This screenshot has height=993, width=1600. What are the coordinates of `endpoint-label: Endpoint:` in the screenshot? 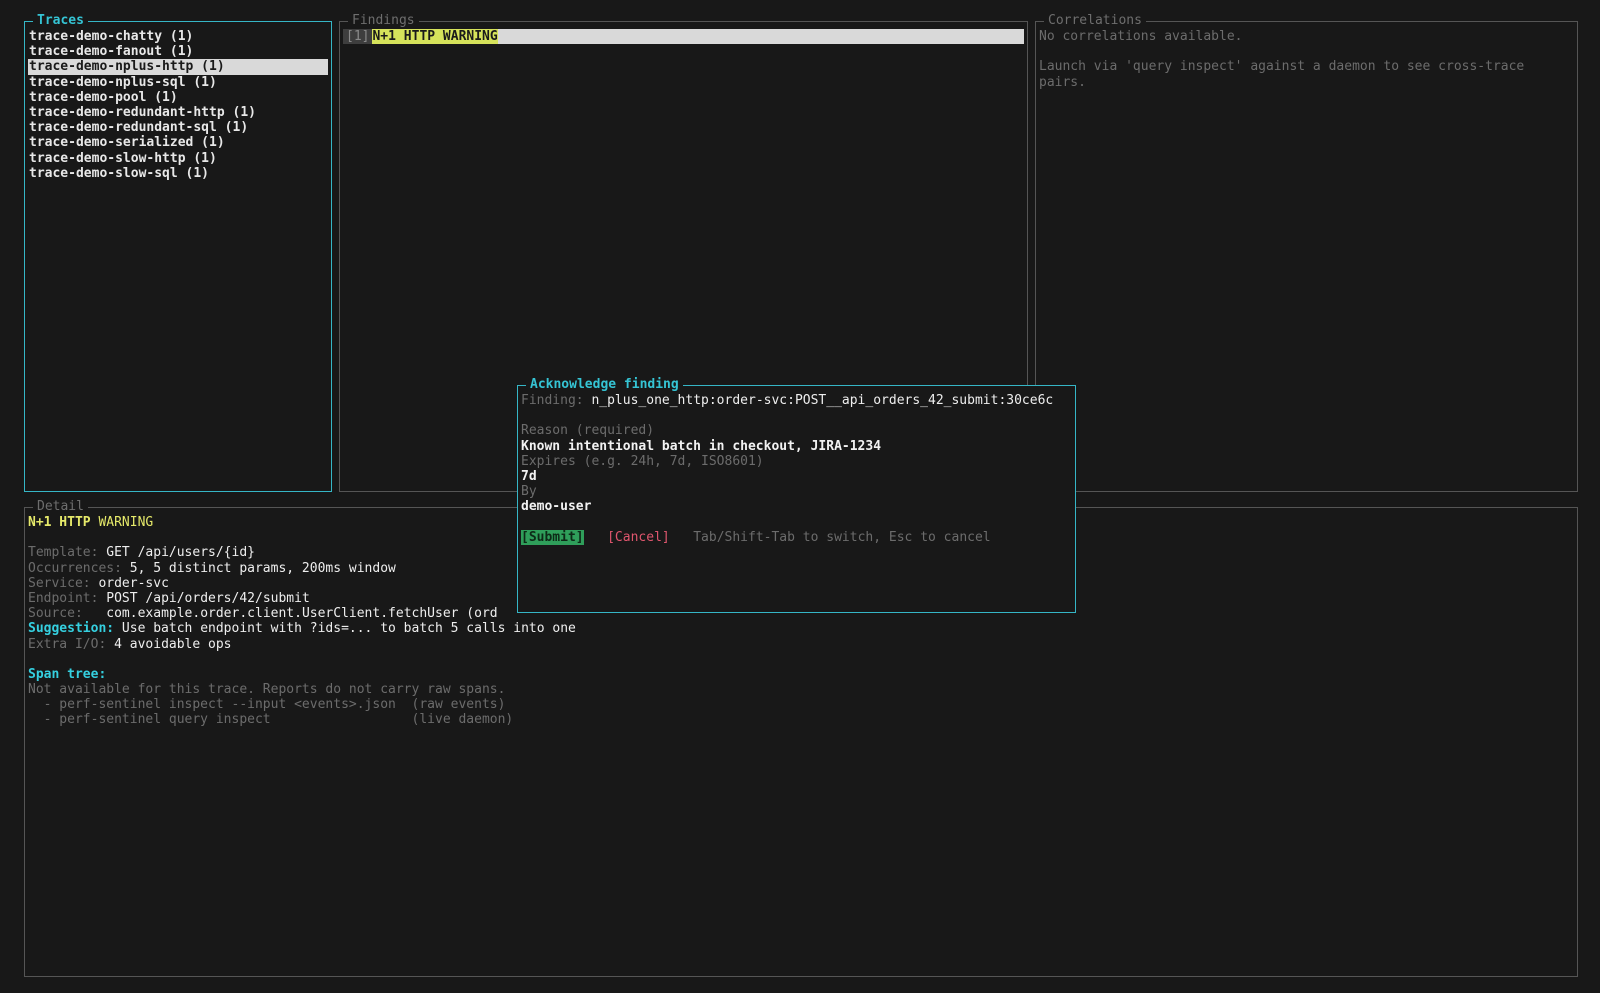 It's located at (63, 598).